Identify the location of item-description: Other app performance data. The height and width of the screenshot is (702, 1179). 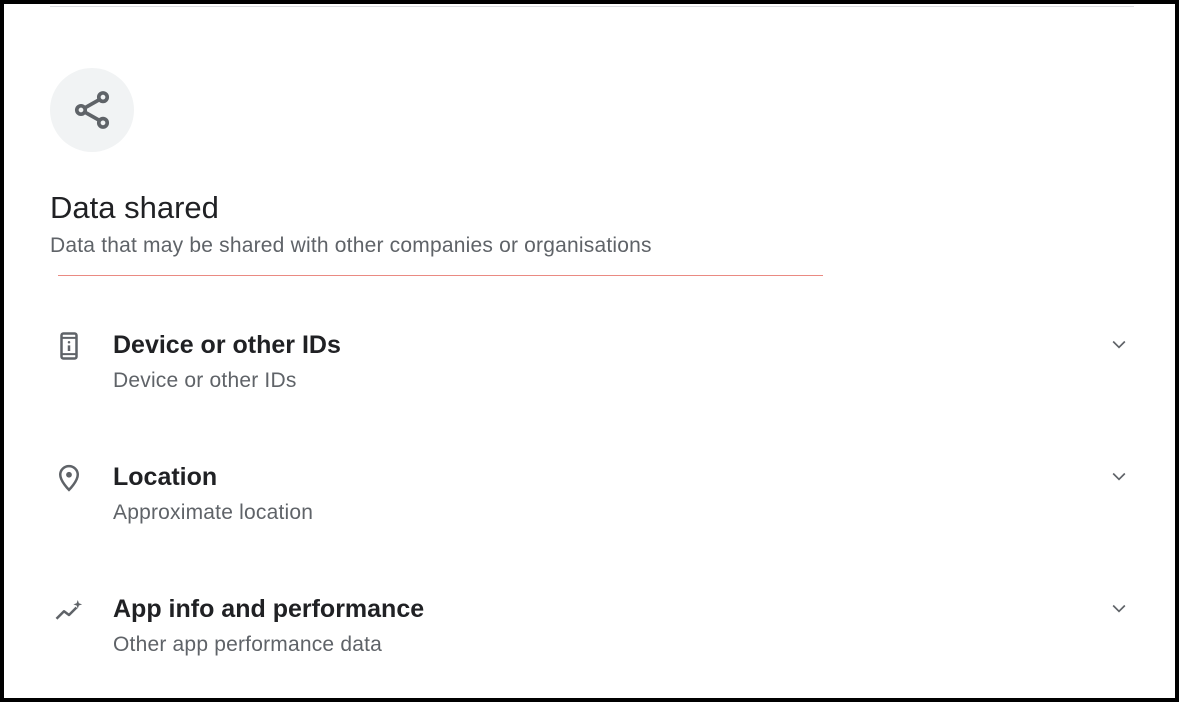
(248, 644).